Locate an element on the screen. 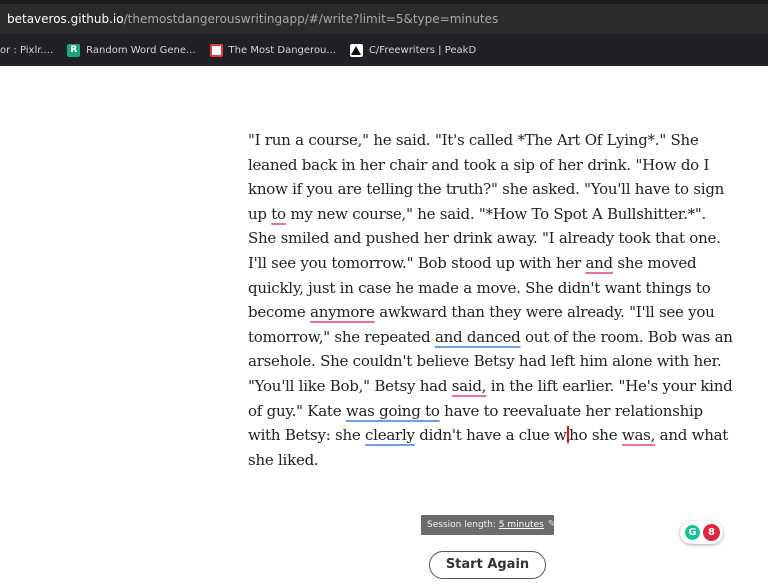 The image size is (768, 584). grammar-flag: clearly is located at coordinates (390, 435).